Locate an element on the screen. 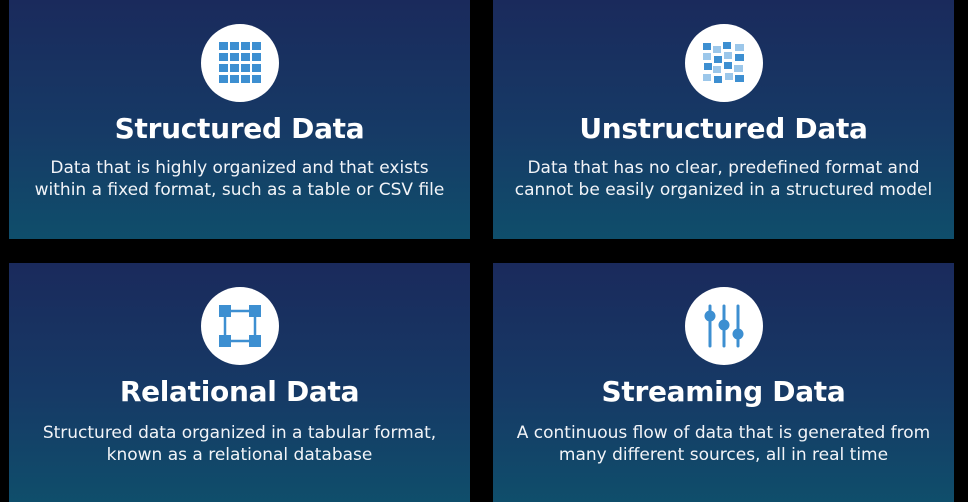  grid-table-icon is located at coordinates (239, 62).